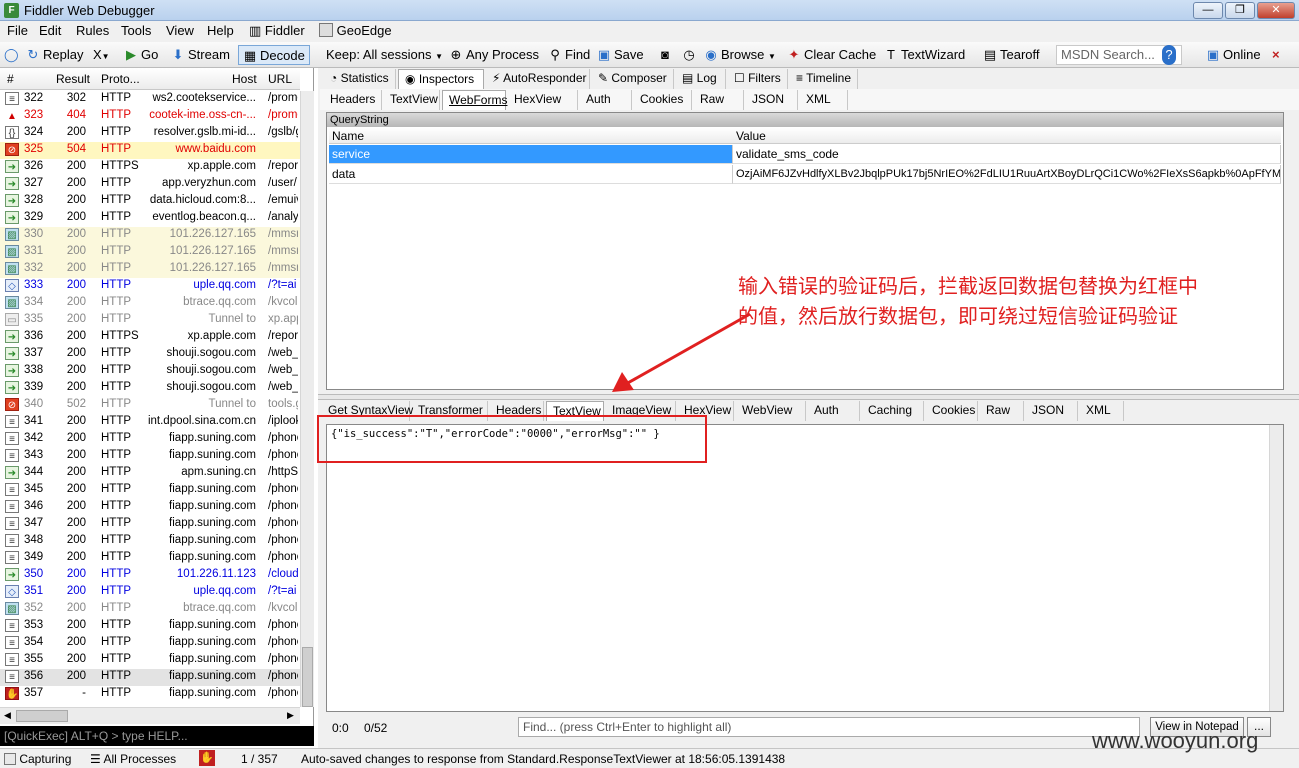  I want to click on request-tab-headers: Headers, so click(353, 100).